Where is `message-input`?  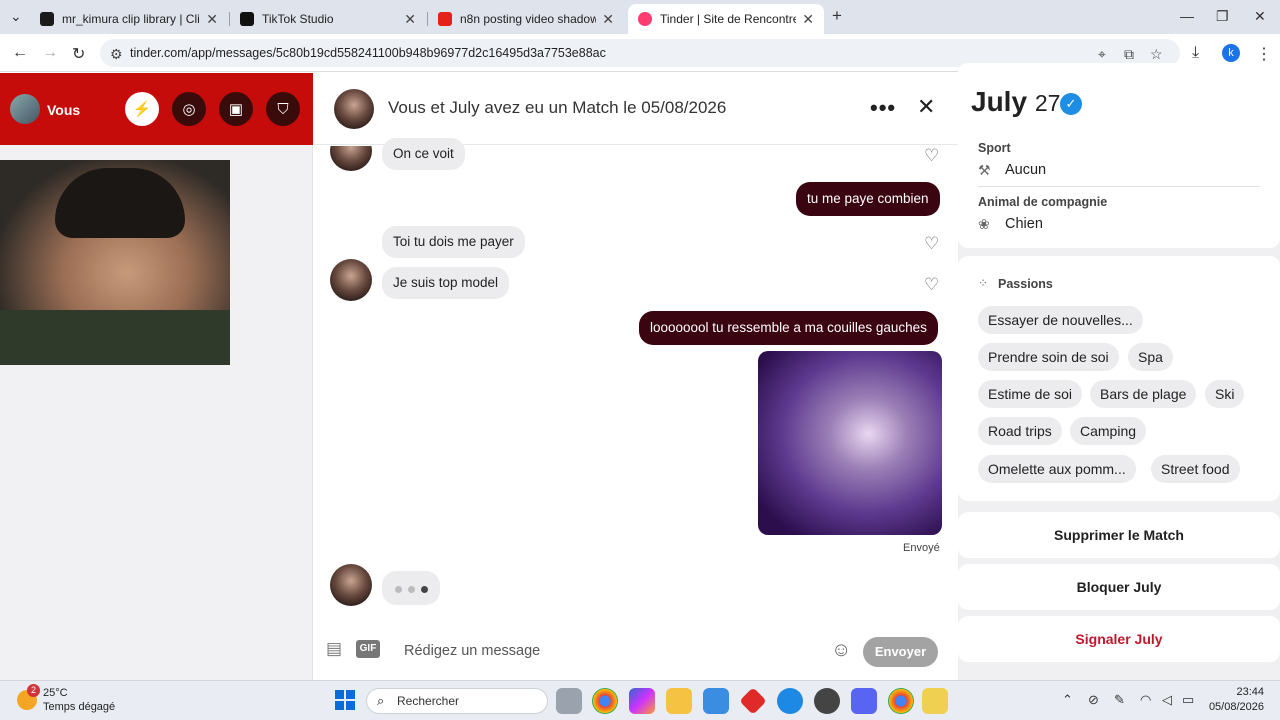 message-input is located at coordinates (614, 651).